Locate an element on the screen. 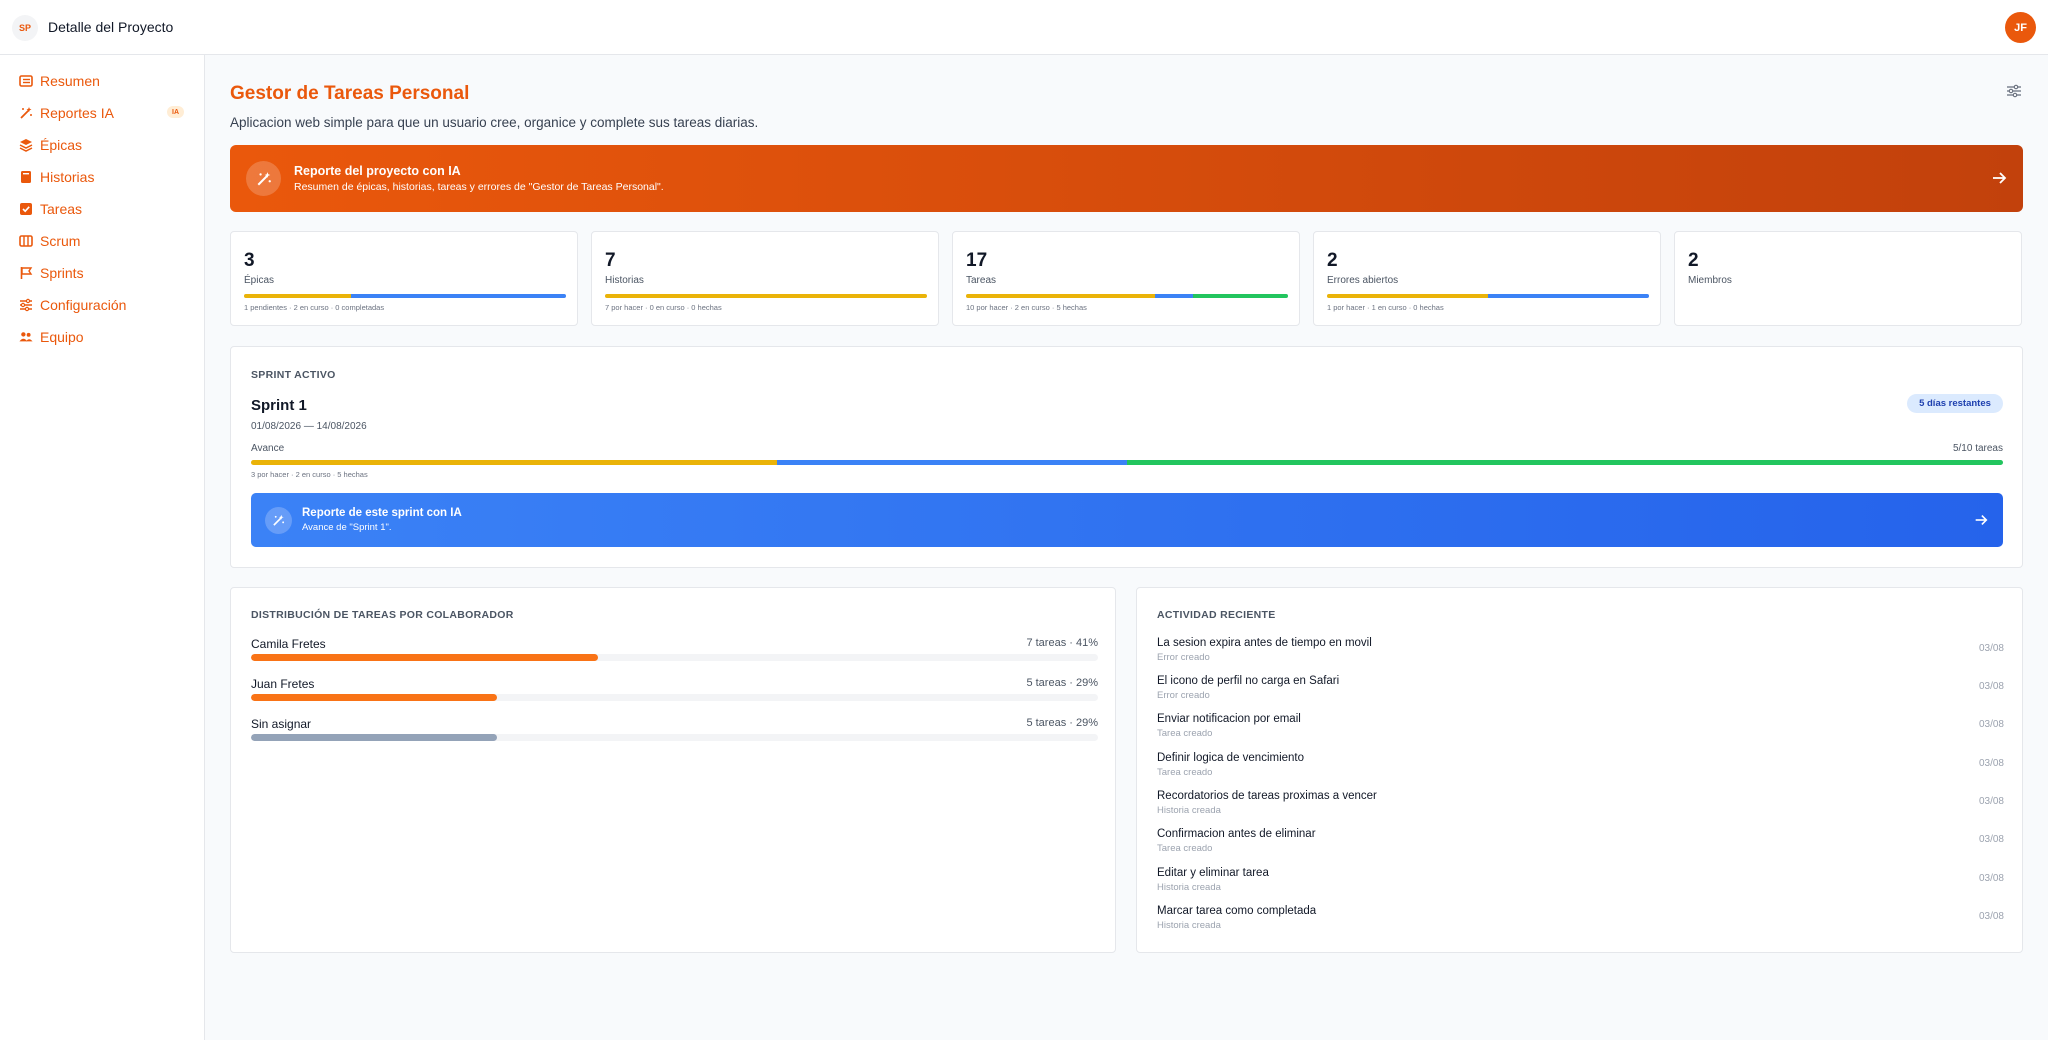  sidebar-item-label: Resumen is located at coordinates (70, 81).